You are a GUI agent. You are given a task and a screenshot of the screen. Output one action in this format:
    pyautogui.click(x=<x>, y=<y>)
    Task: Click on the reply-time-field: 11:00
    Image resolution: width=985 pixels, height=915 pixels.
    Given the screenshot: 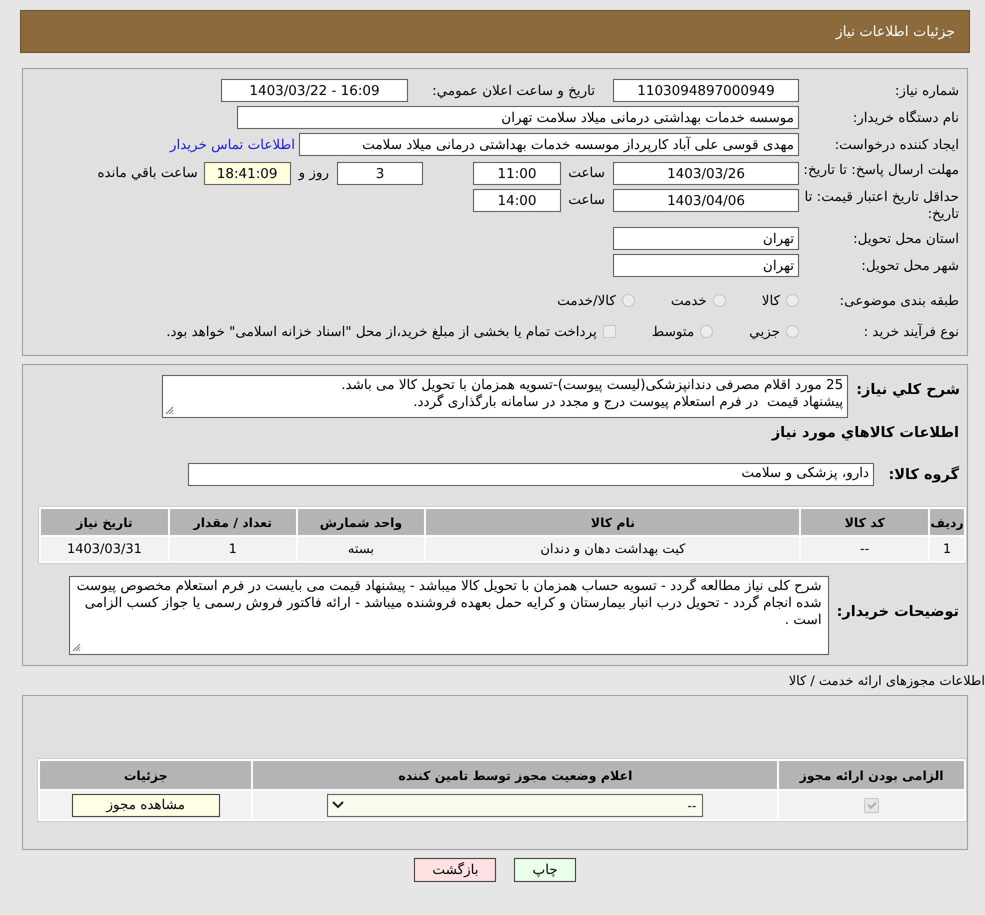 What is the action you would take?
    pyautogui.click(x=517, y=173)
    